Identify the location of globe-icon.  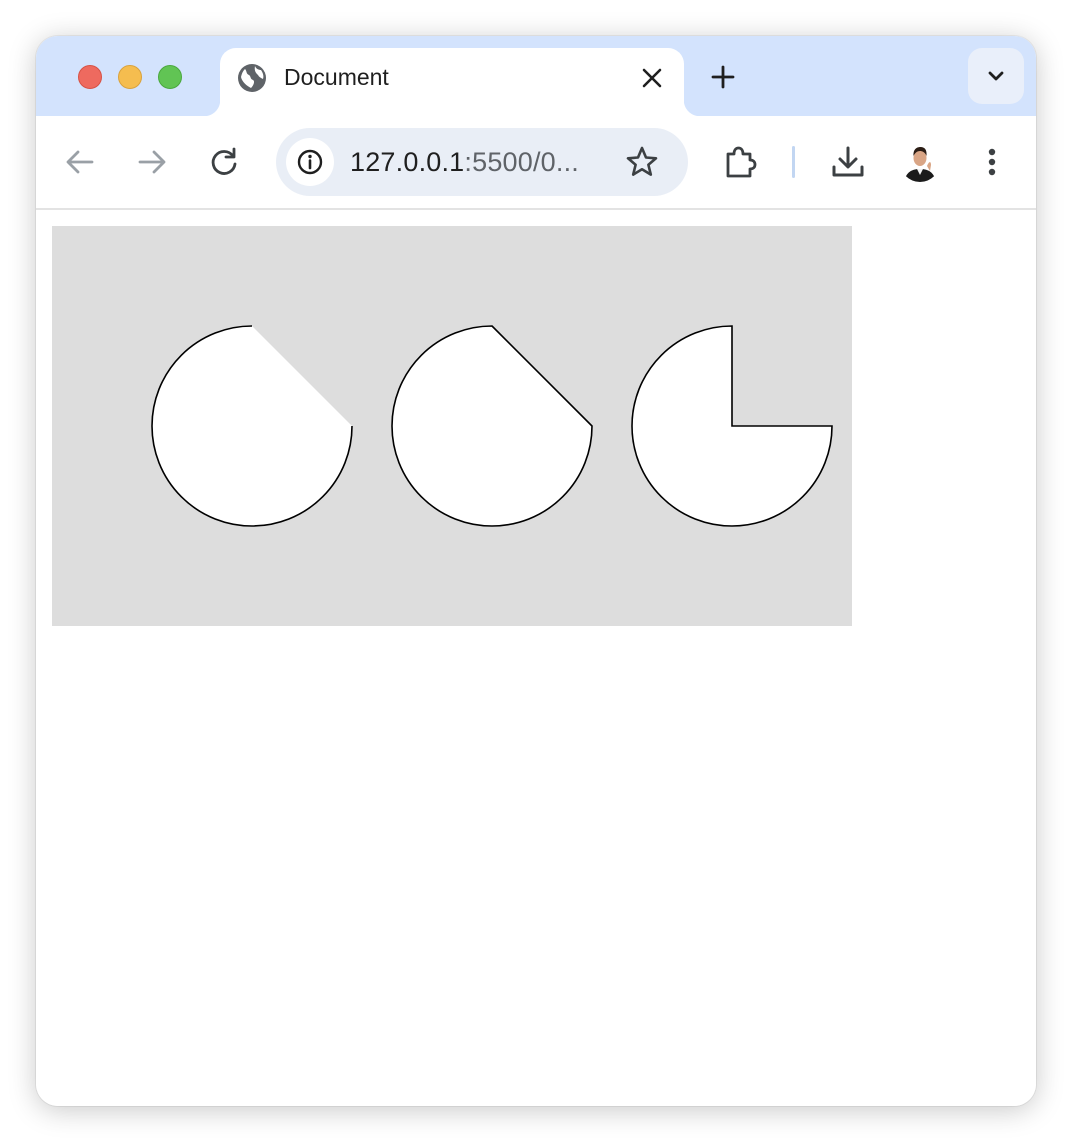
(252, 78).